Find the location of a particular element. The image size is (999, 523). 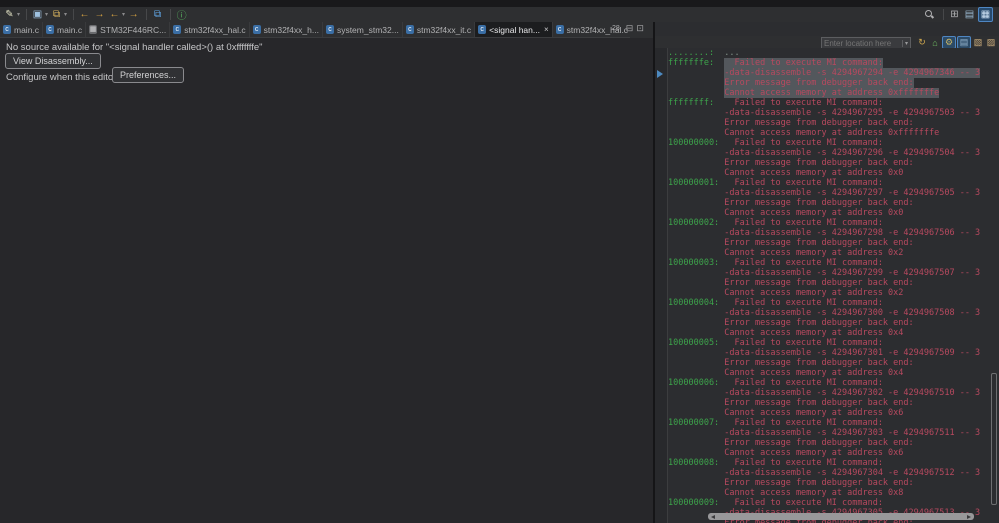

refresh-icon: ↻ is located at coordinates (922, 42).